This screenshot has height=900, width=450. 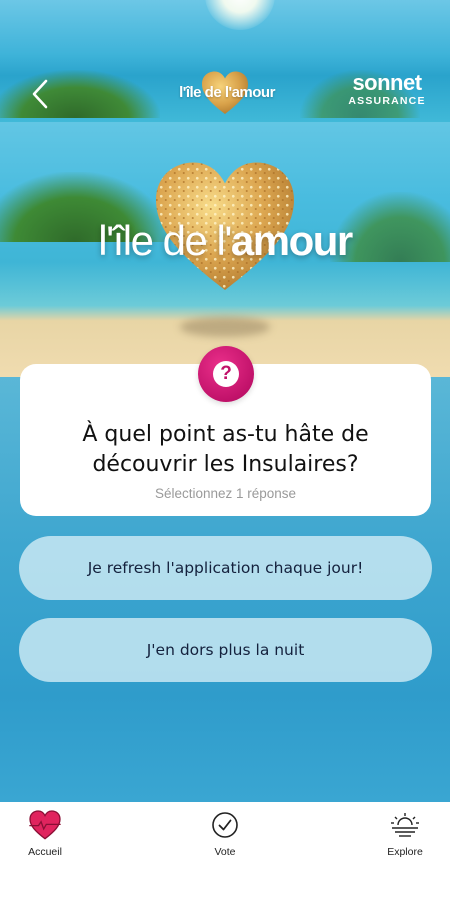 What do you see at coordinates (225, 327) in the screenshot?
I see `heart-shadow` at bounding box center [225, 327].